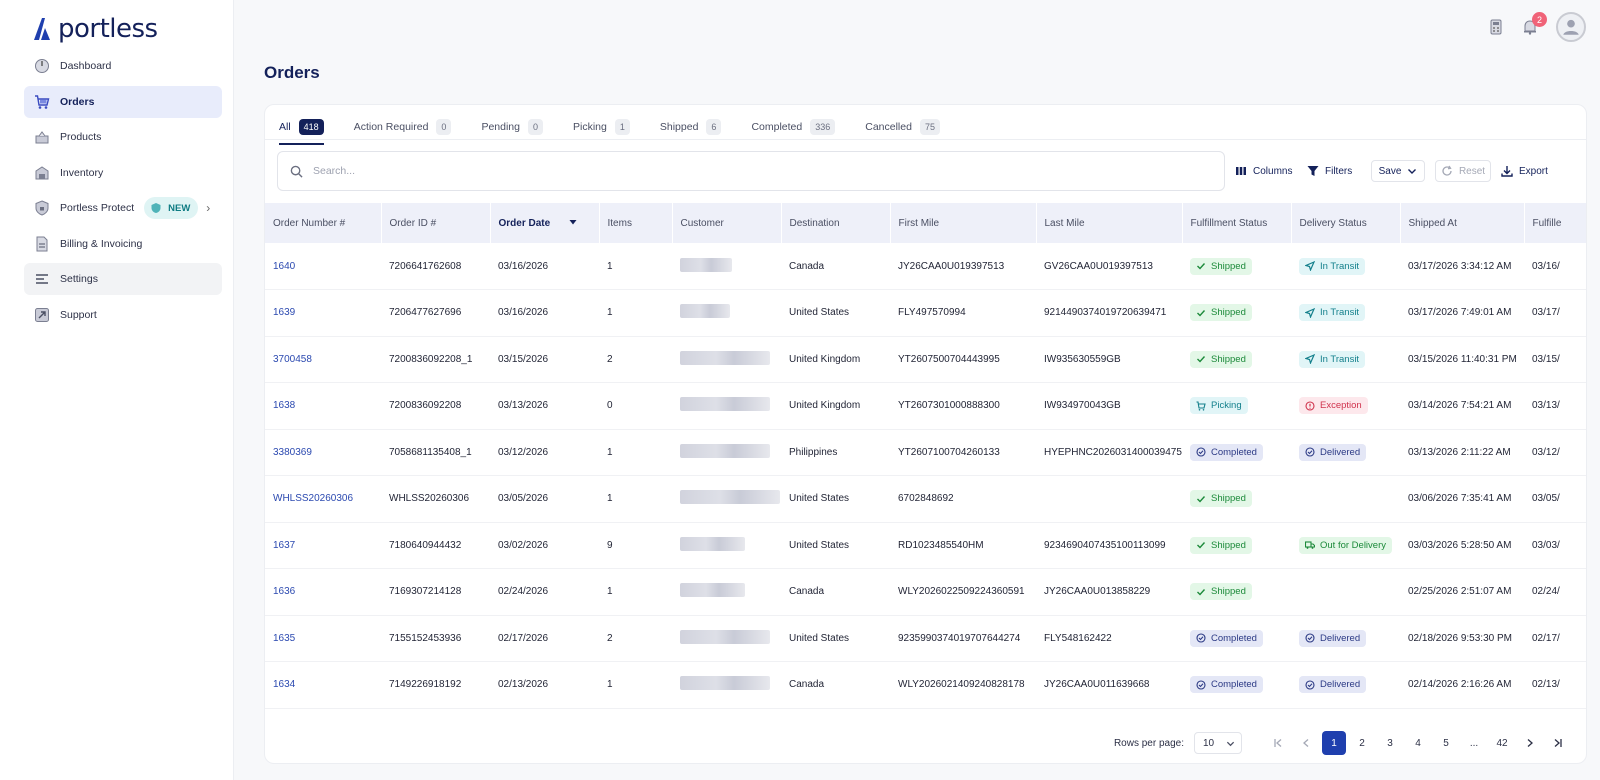  I want to click on tab-cancelled: Cancelled 75, so click(902, 127).